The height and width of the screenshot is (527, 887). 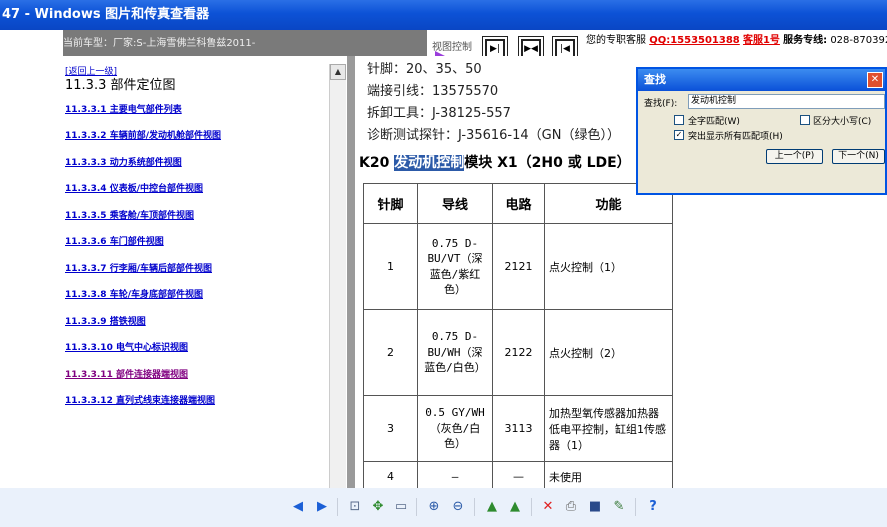 What do you see at coordinates (786, 101) in the screenshot?
I see `find-input: 发动机控制` at bounding box center [786, 101].